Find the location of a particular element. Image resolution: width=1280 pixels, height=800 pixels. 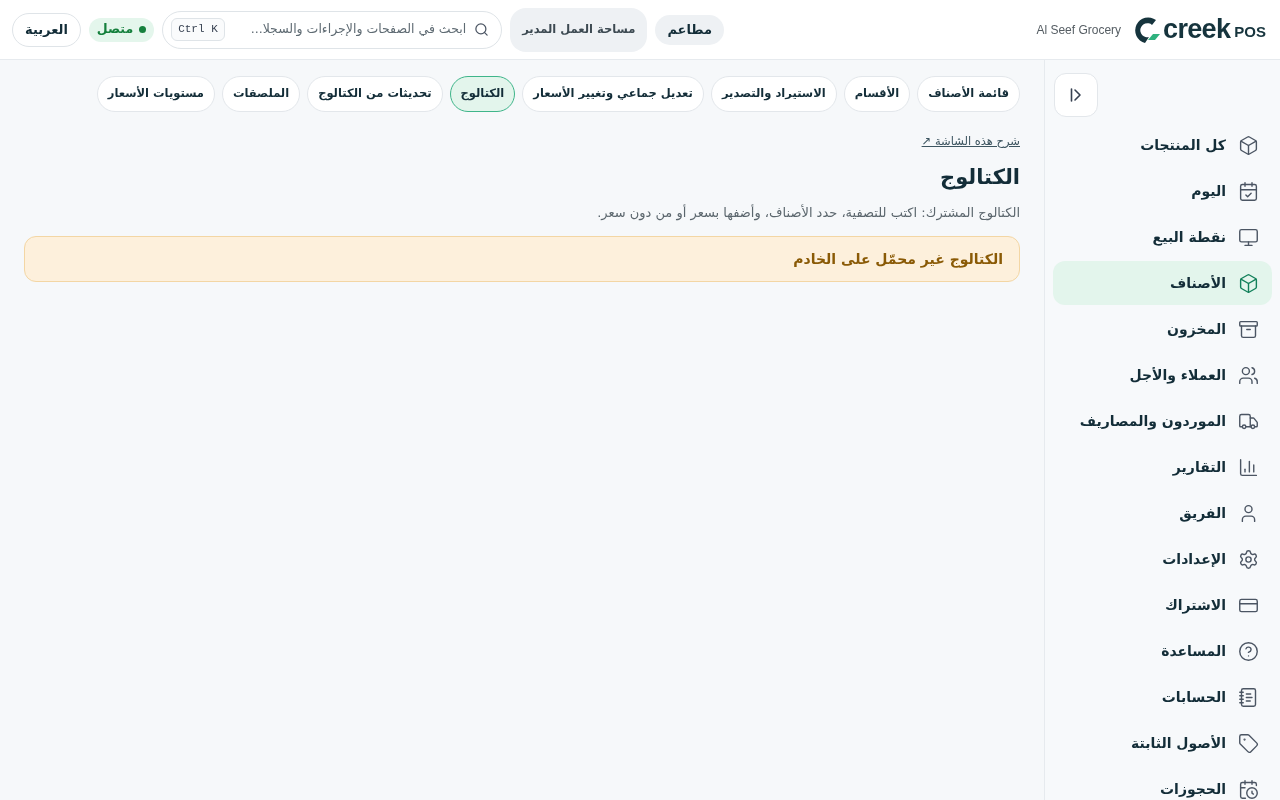

sidebar-item: الحجوزات is located at coordinates (1162, 783).